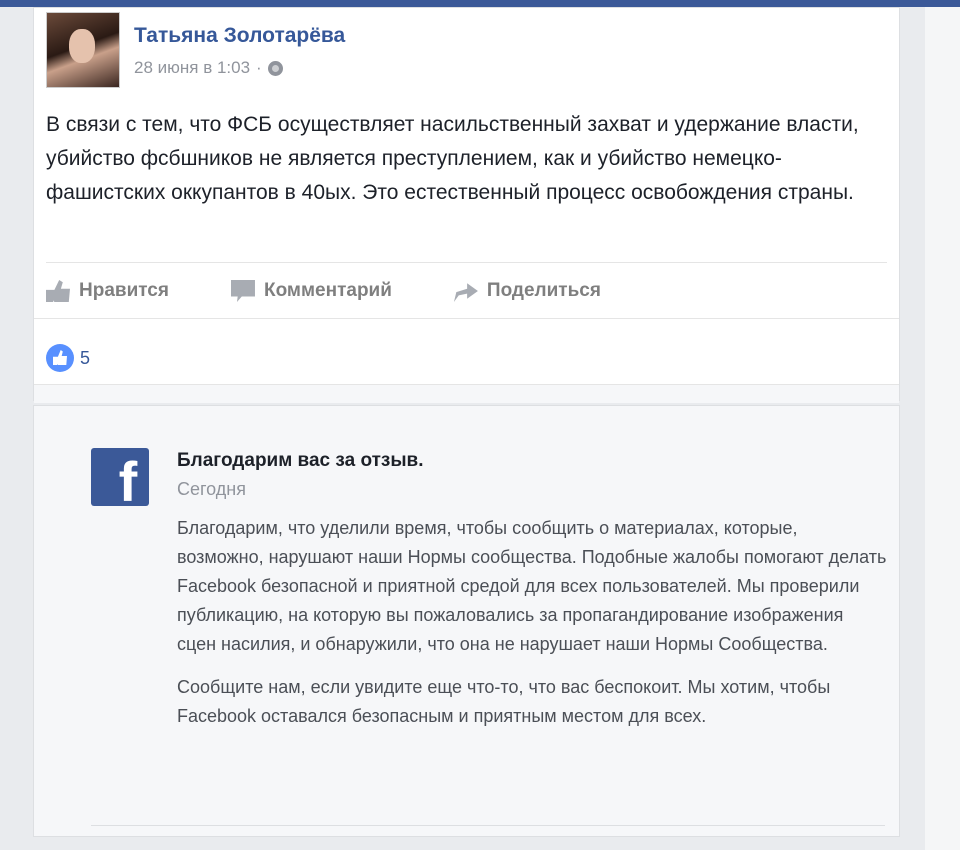 This screenshot has width=960, height=850. What do you see at coordinates (192, 68) in the screenshot?
I see `post-date: 28 июня в 1:03` at bounding box center [192, 68].